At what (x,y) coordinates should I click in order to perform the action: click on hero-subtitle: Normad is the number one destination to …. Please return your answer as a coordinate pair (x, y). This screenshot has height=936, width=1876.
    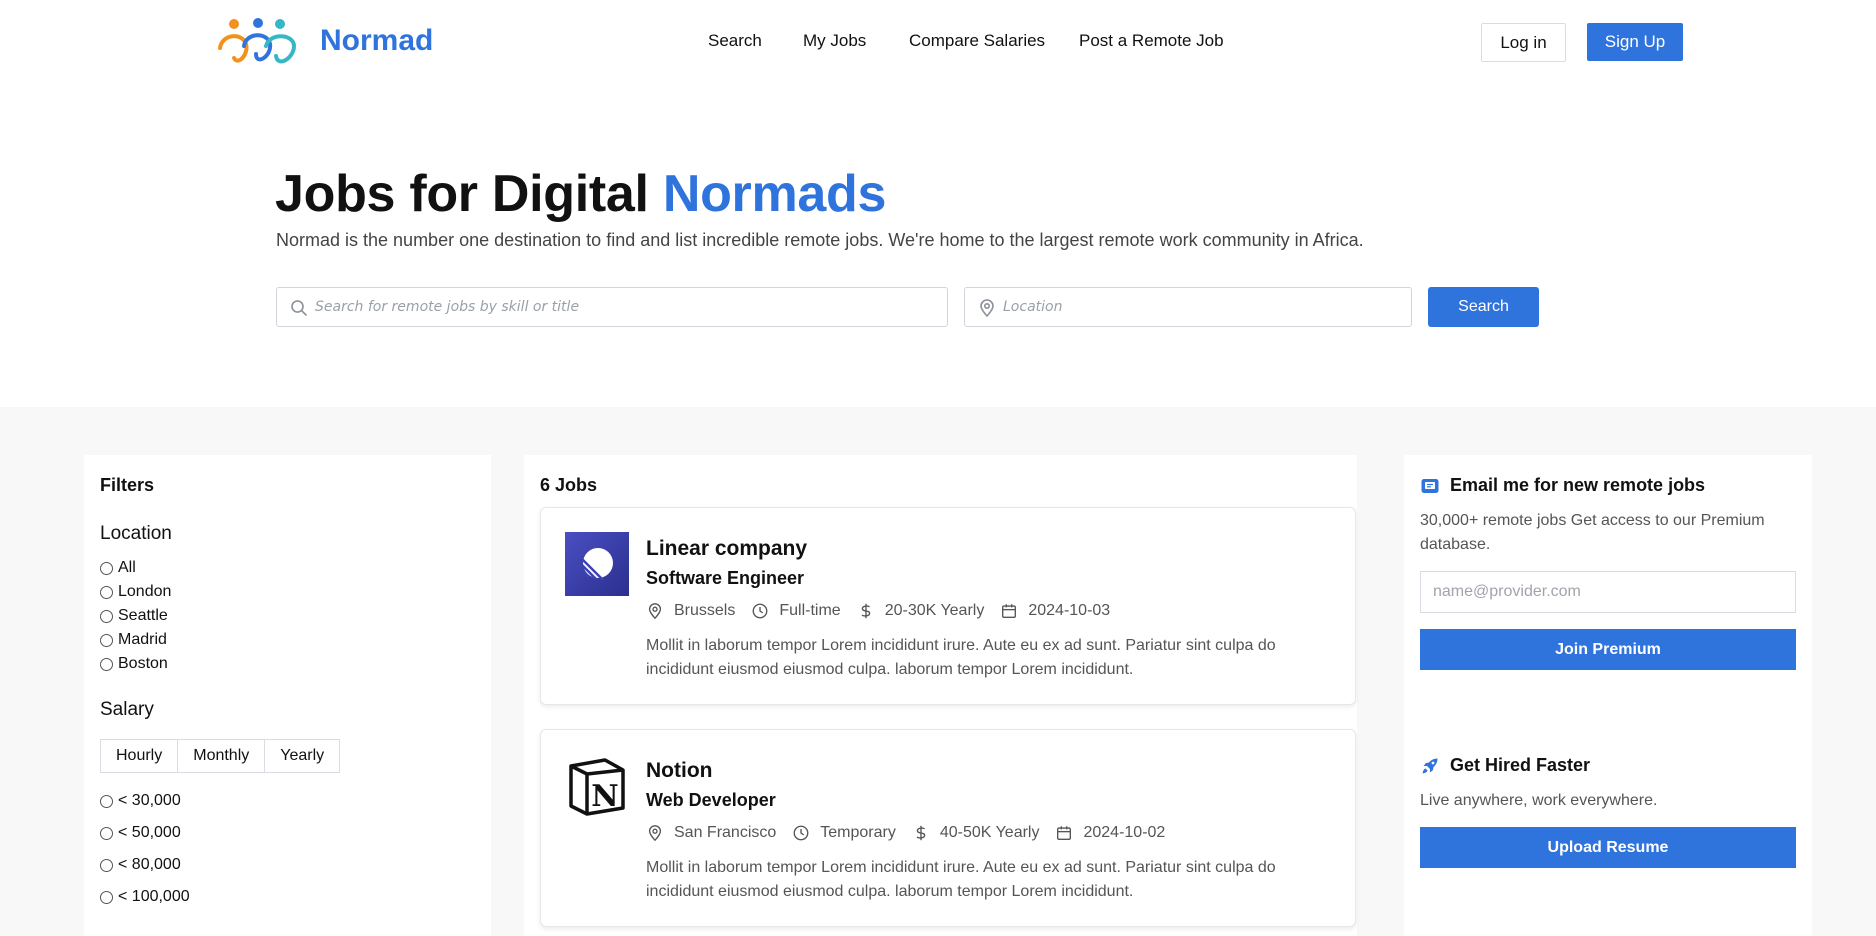
    Looking at the image, I should click on (820, 240).